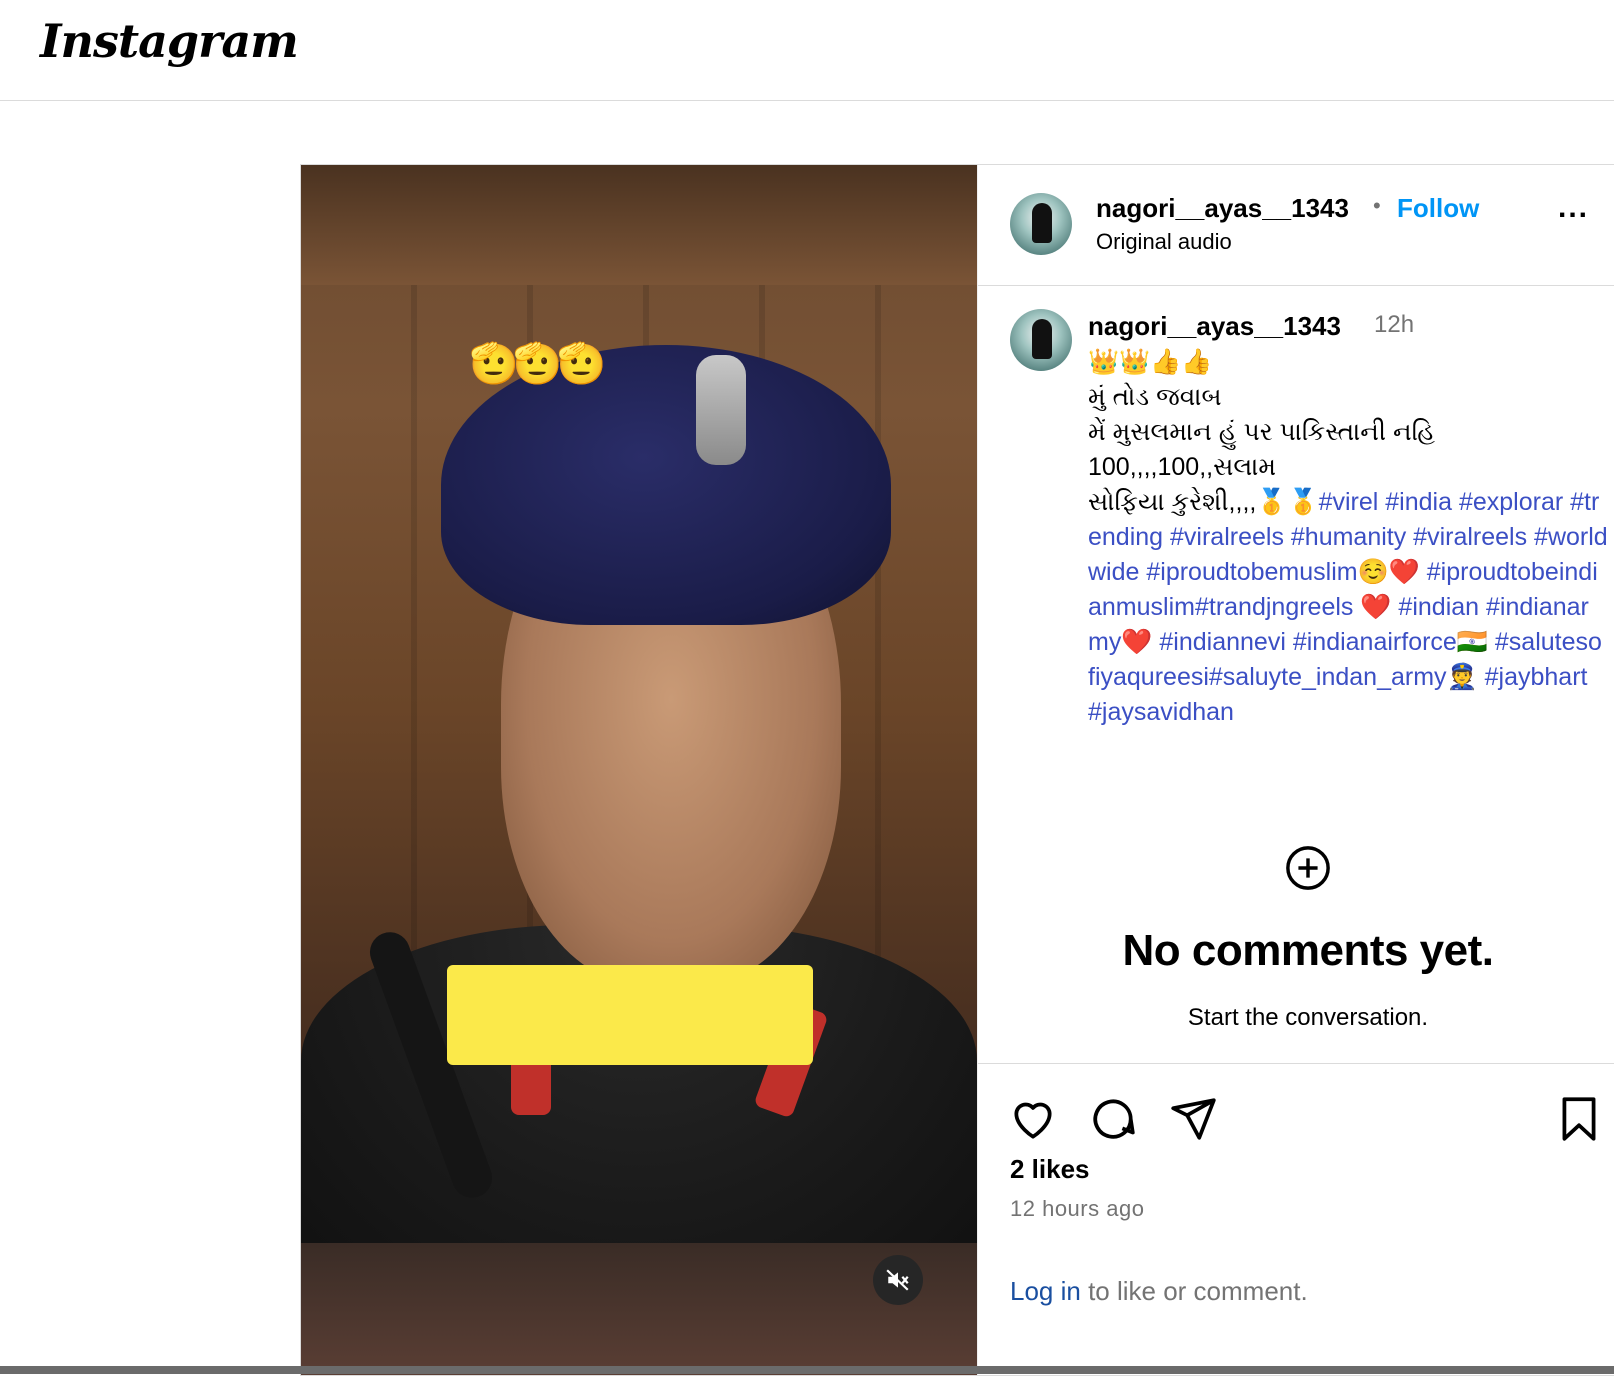  I want to click on mute-button, so click(898, 1280).